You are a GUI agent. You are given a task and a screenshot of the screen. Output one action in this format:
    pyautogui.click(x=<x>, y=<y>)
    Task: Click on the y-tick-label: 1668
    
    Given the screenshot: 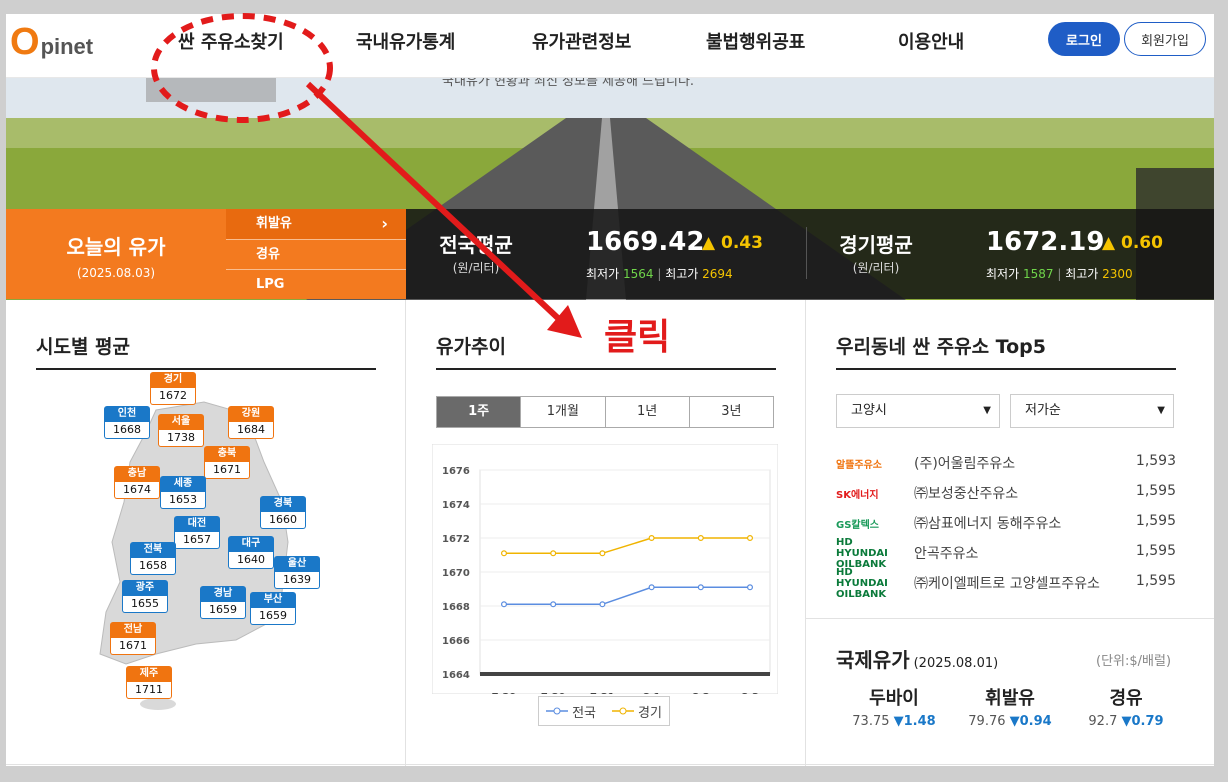 What is the action you would take?
    pyautogui.click(x=456, y=607)
    